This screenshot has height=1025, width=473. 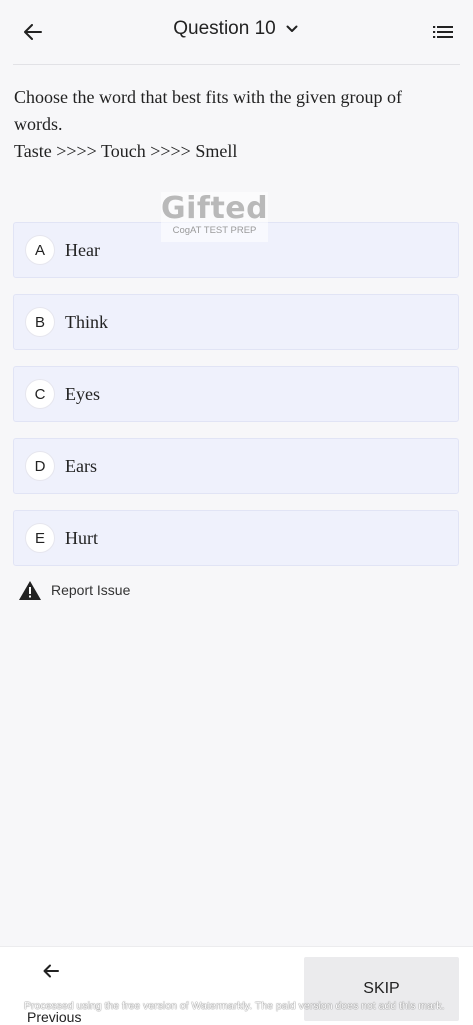 What do you see at coordinates (54, 993) in the screenshot?
I see `previous-button: Previous` at bounding box center [54, 993].